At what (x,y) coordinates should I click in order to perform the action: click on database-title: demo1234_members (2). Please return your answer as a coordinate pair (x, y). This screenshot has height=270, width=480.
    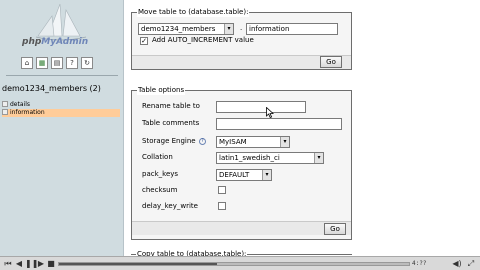
    Looking at the image, I should click on (51, 88).